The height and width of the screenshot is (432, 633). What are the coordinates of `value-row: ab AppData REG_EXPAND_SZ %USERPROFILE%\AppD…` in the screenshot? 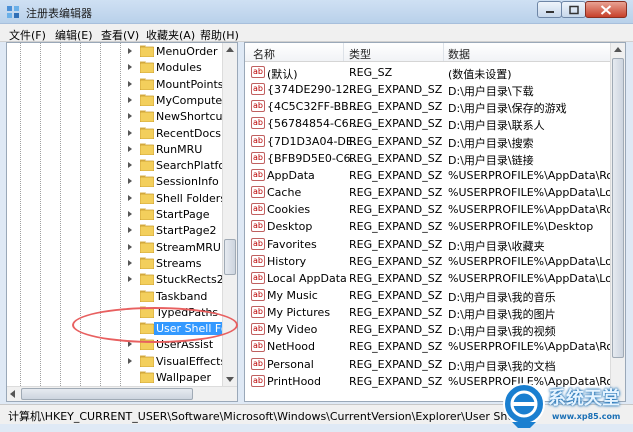 It's located at (430, 175).